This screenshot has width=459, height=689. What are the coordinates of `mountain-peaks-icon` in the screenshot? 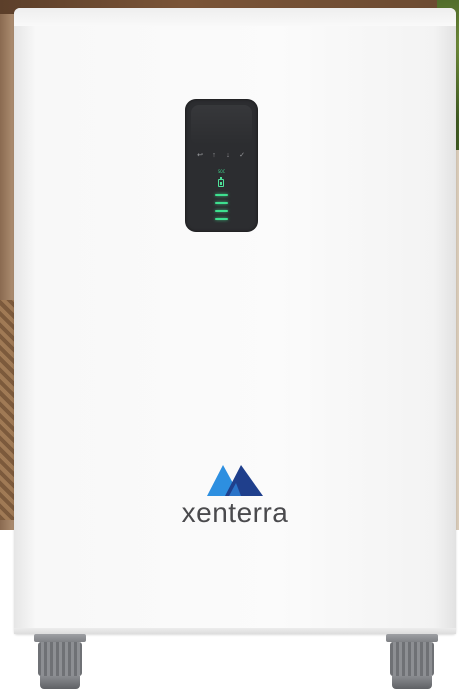 It's located at (235, 480).